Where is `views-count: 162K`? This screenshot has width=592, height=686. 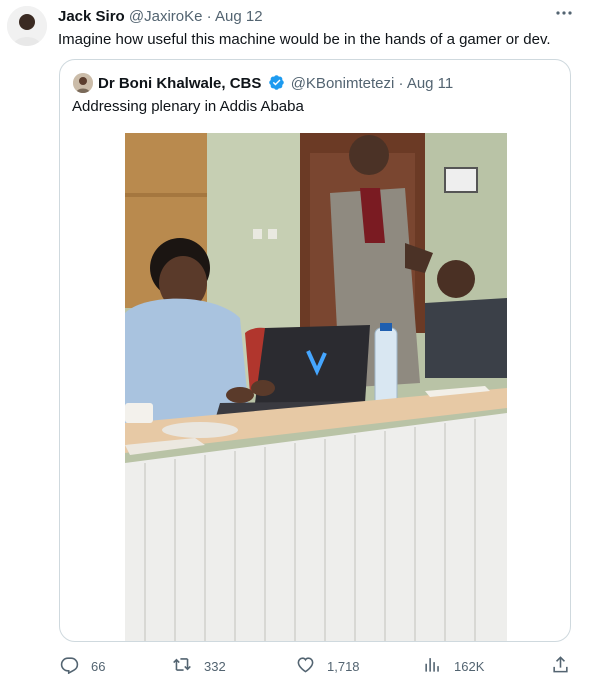 views-count: 162K is located at coordinates (469, 666).